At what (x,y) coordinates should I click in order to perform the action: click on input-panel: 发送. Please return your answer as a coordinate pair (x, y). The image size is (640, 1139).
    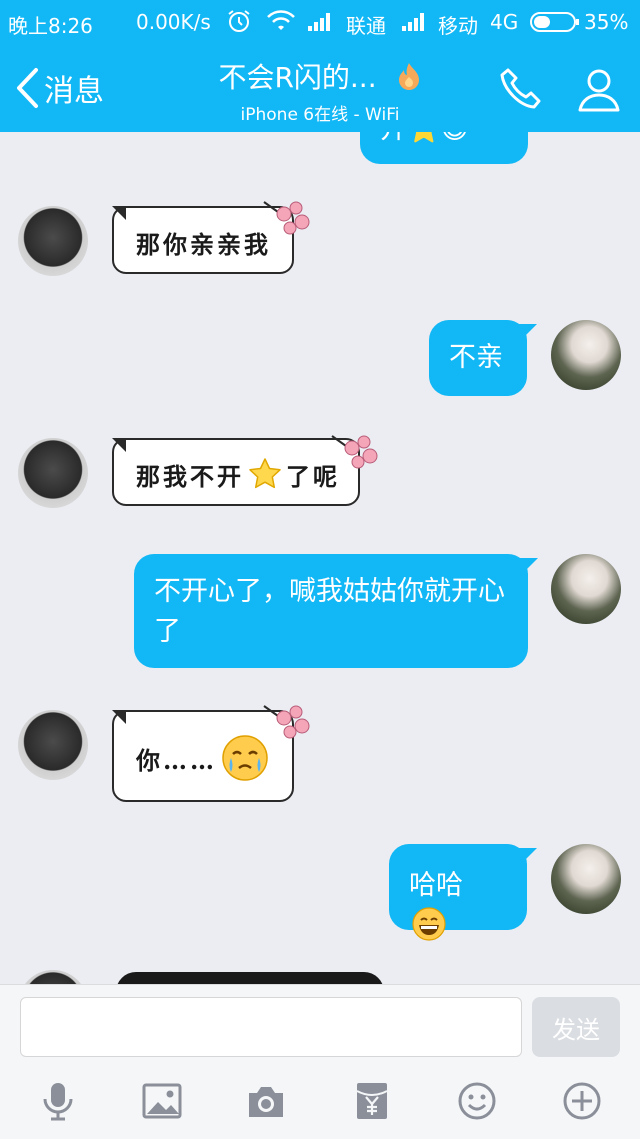
    Looking at the image, I should click on (320, 1061).